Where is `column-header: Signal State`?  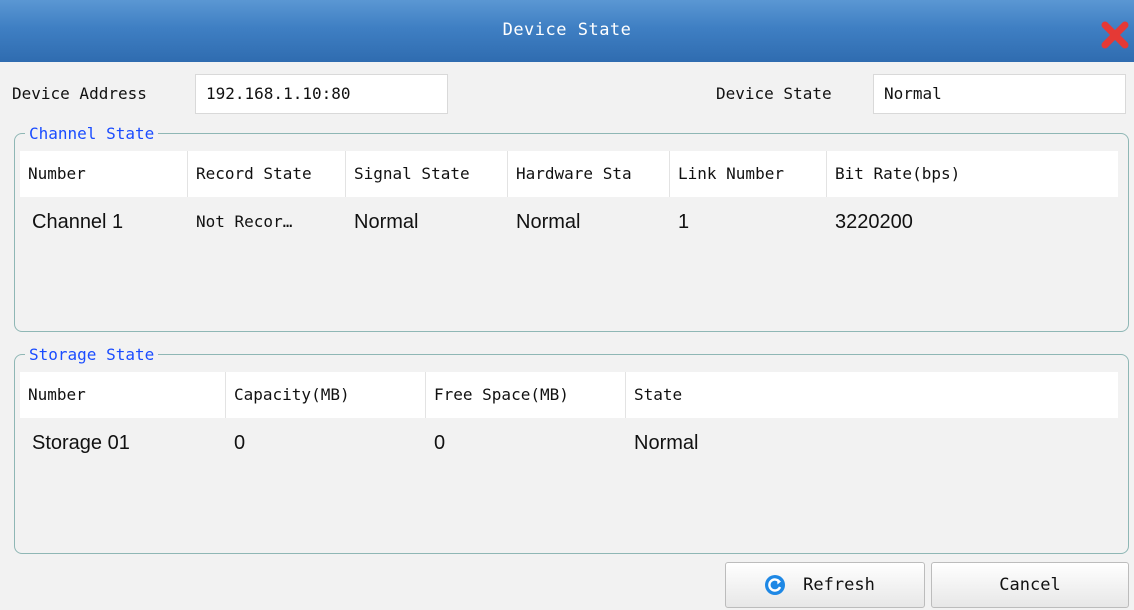 column-header: Signal State is located at coordinates (427, 174).